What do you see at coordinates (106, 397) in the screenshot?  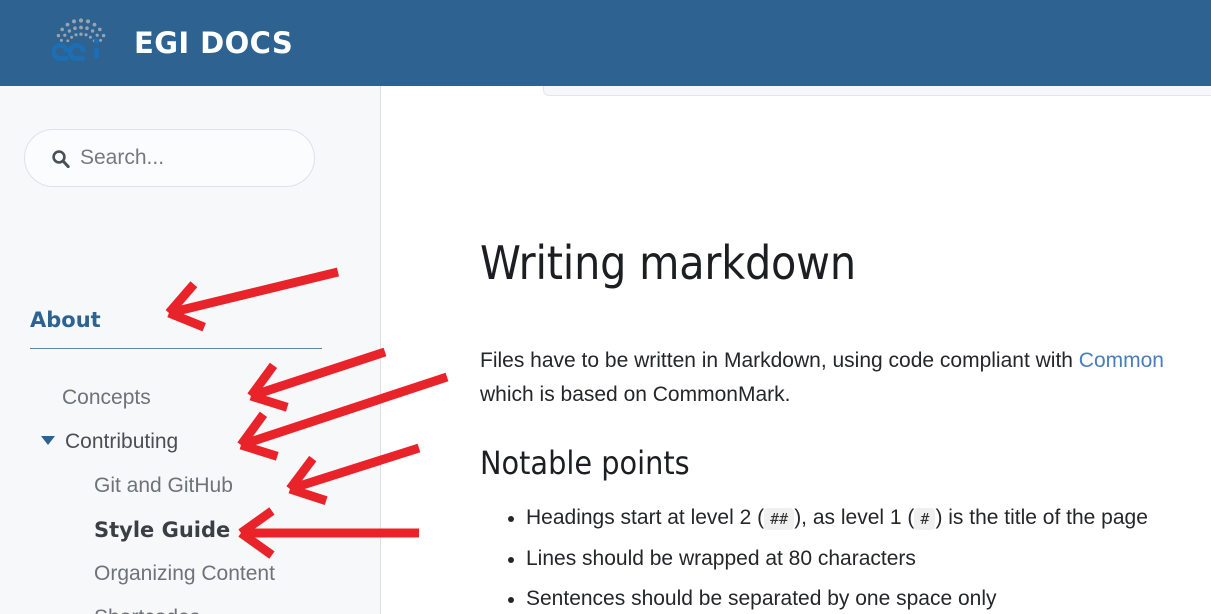 I see `sidebar-item-label: Concepts` at bounding box center [106, 397].